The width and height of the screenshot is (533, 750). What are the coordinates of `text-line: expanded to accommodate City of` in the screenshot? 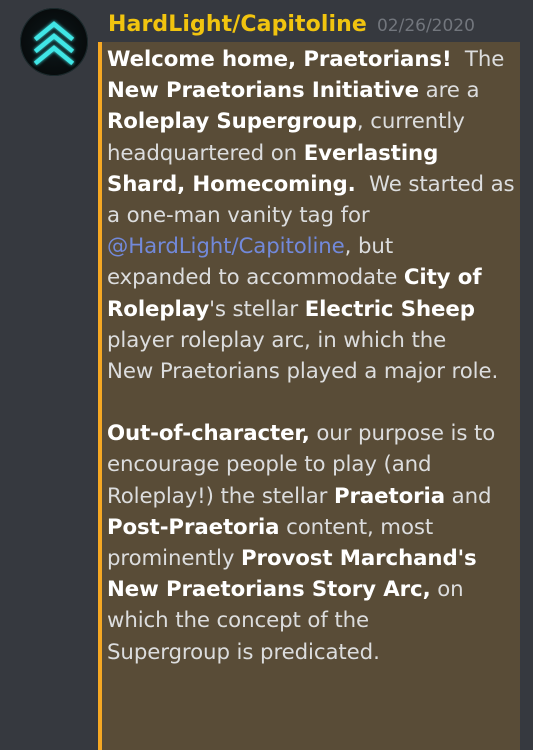 It's located at (315, 277).